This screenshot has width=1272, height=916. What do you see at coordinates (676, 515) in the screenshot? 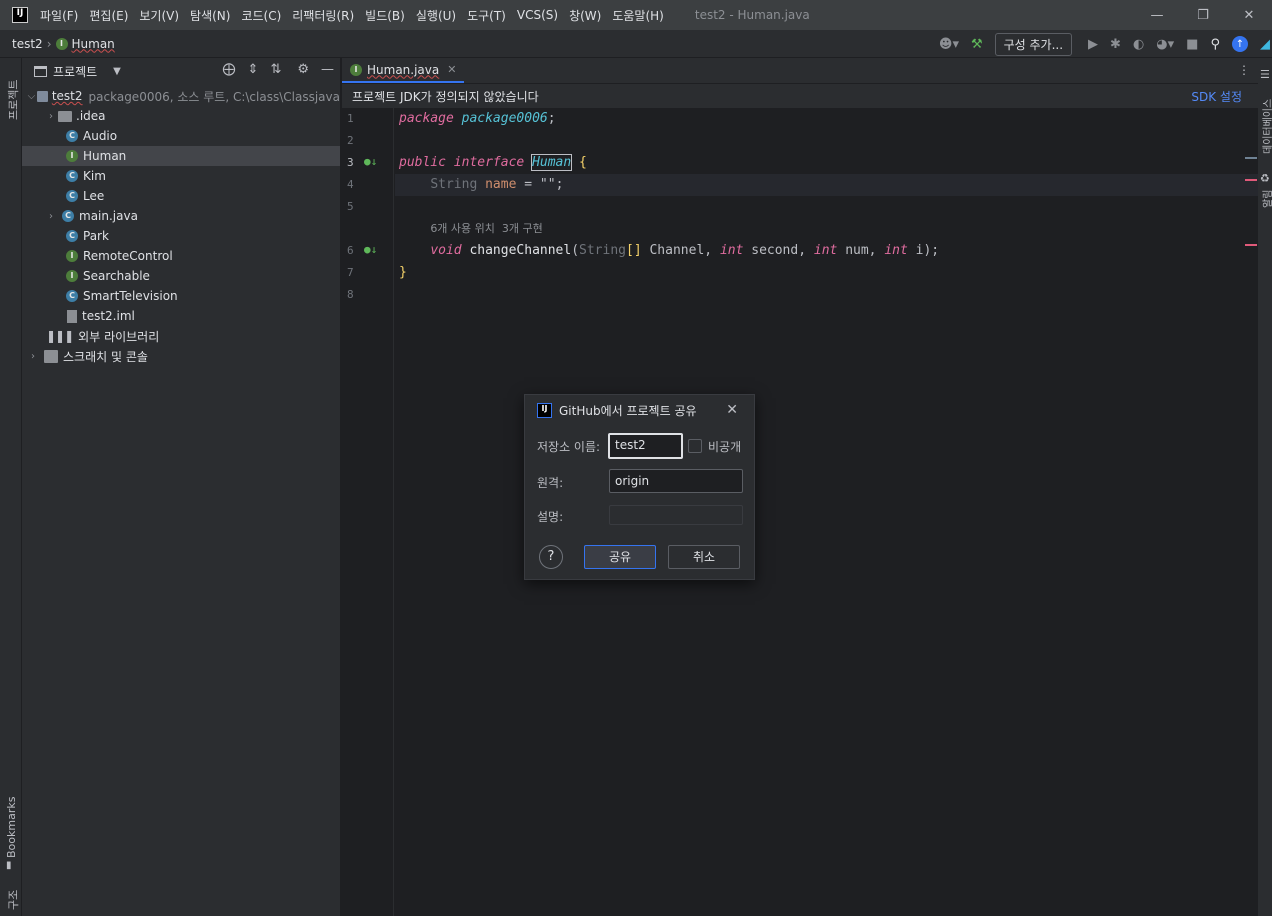
I see `description-input` at bounding box center [676, 515].